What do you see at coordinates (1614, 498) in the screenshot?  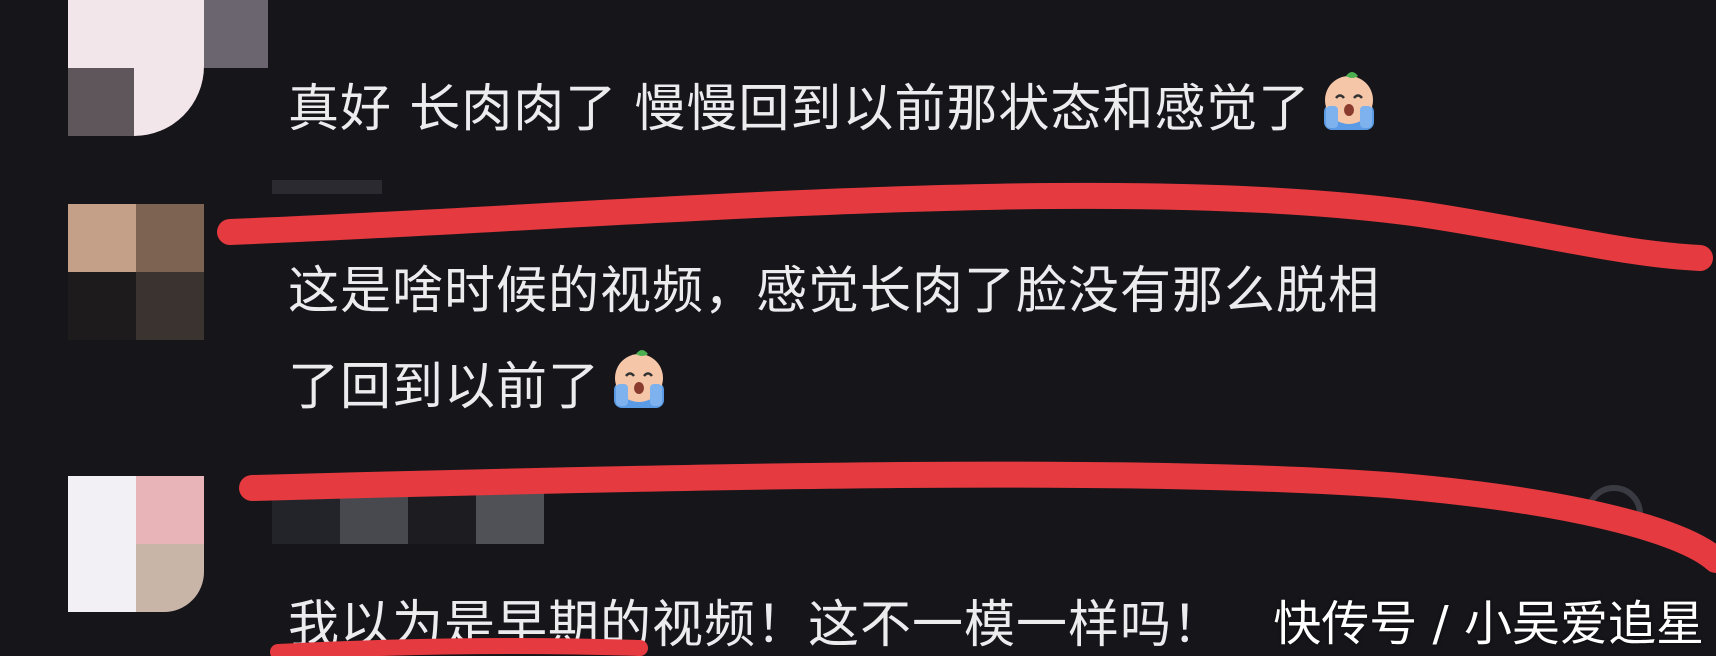 I see `like-icon` at bounding box center [1614, 498].